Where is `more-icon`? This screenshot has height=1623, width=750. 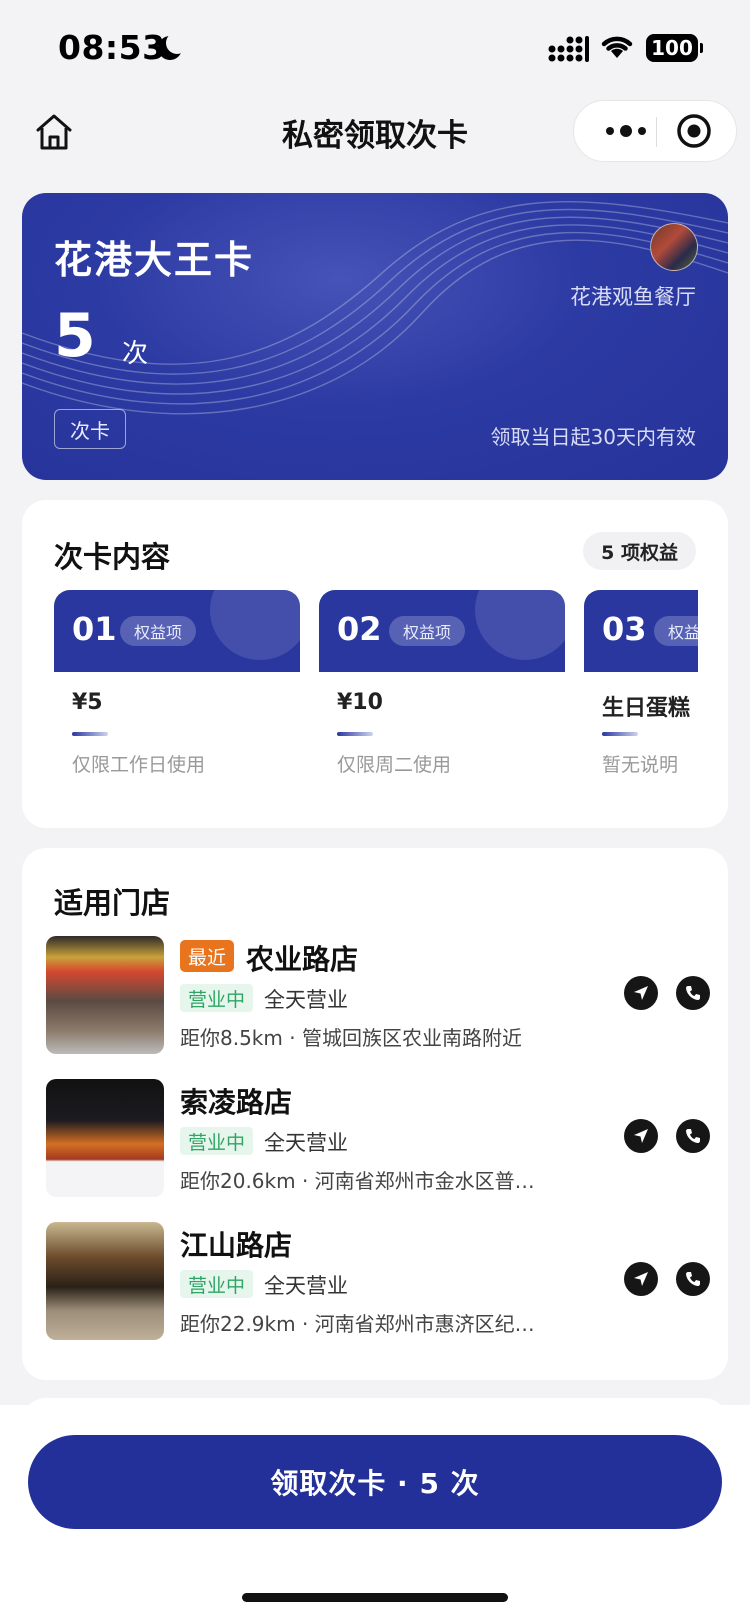 more-icon is located at coordinates (626, 131).